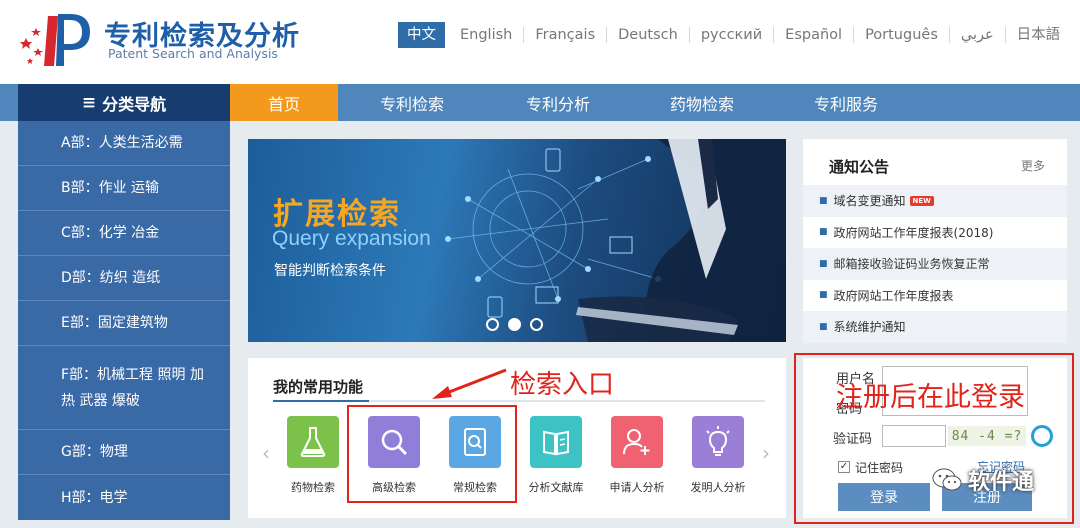 The width and height of the screenshot is (1080, 528). I want to click on lang-en: English, so click(487, 35).